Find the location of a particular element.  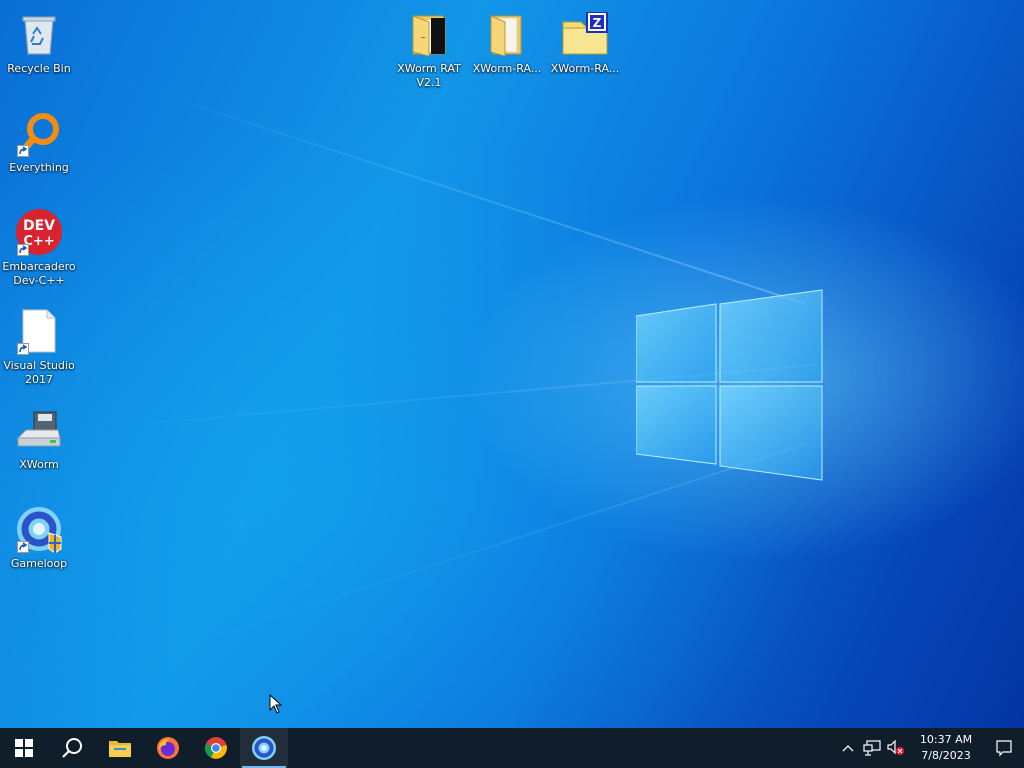

desktop-icon-label: Gameloop is located at coordinates (39, 563).